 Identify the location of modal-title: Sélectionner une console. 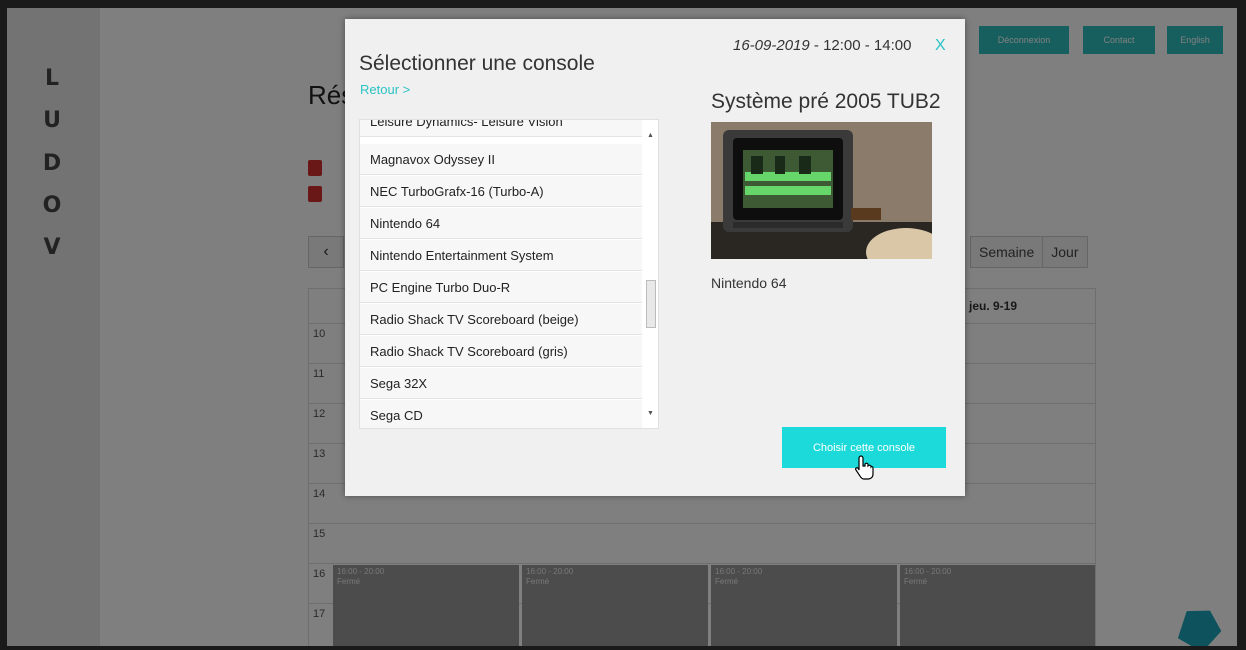
(477, 63).